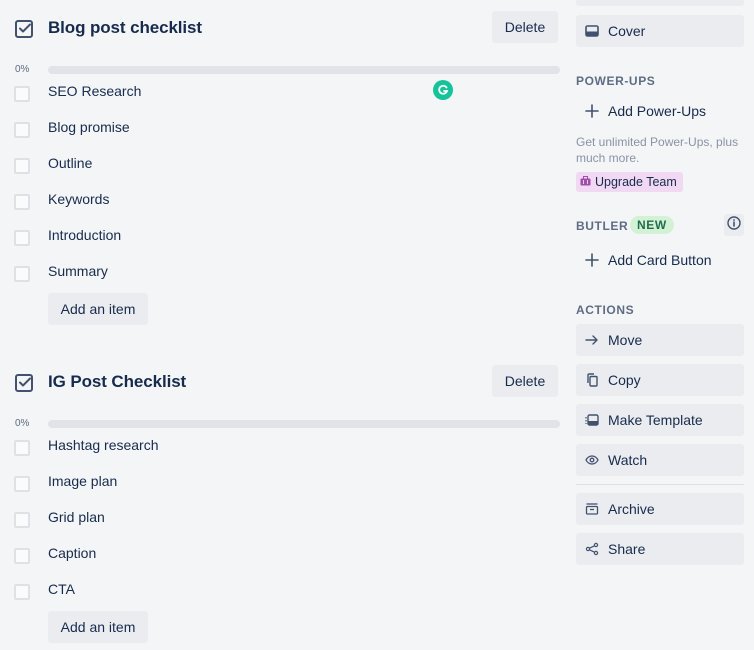  I want to click on share-label: Share, so click(627, 549).